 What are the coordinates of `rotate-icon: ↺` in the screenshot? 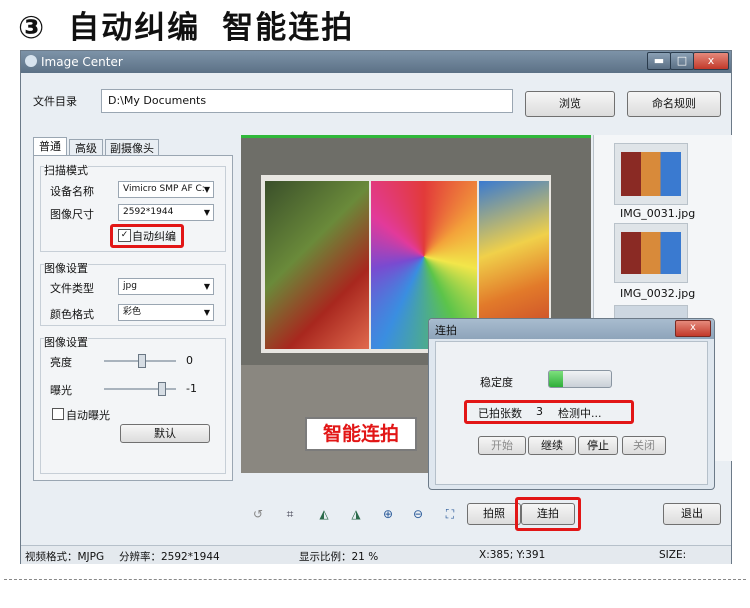 It's located at (258, 514).